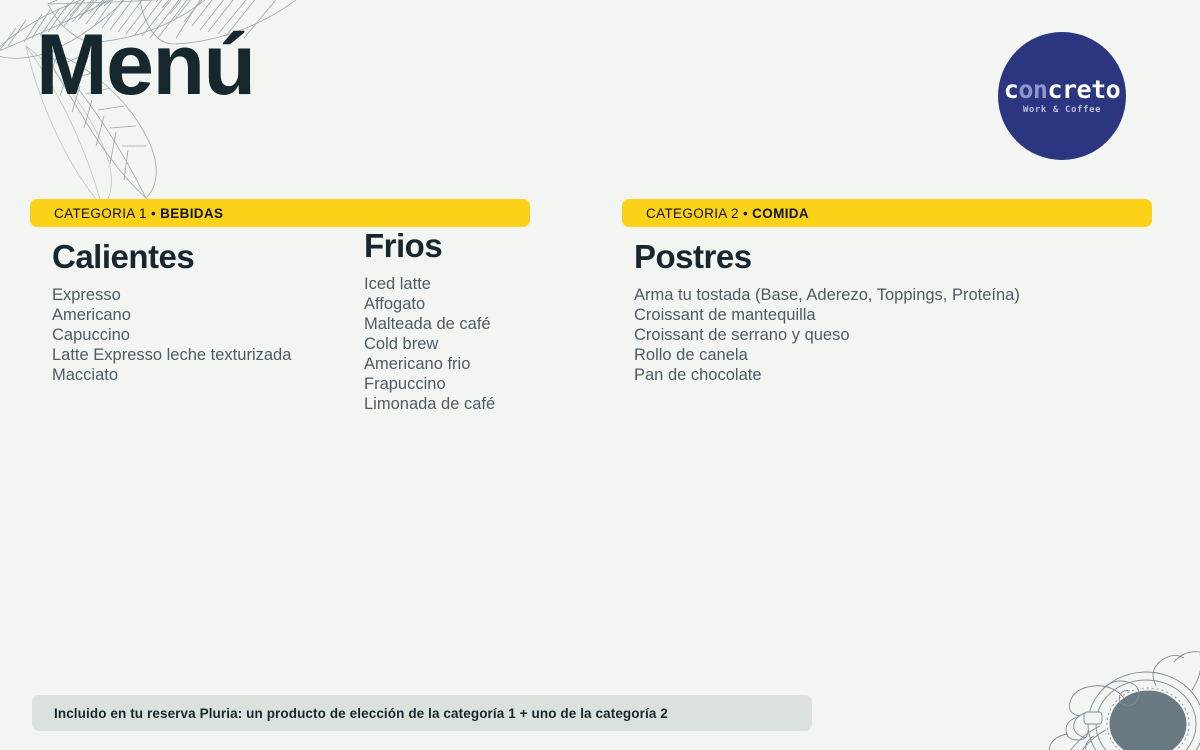  Describe the element at coordinates (691, 354) in the screenshot. I see `menu-item: Rollo de canela` at that location.